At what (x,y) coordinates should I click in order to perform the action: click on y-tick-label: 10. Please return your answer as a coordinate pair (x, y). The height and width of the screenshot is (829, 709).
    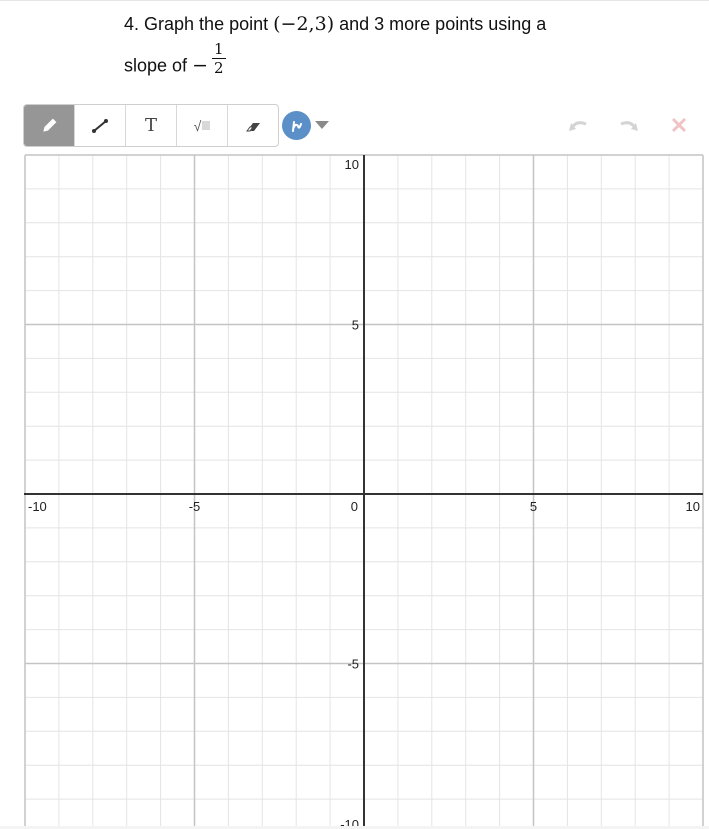
    Looking at the image, I should click on (352, 164).